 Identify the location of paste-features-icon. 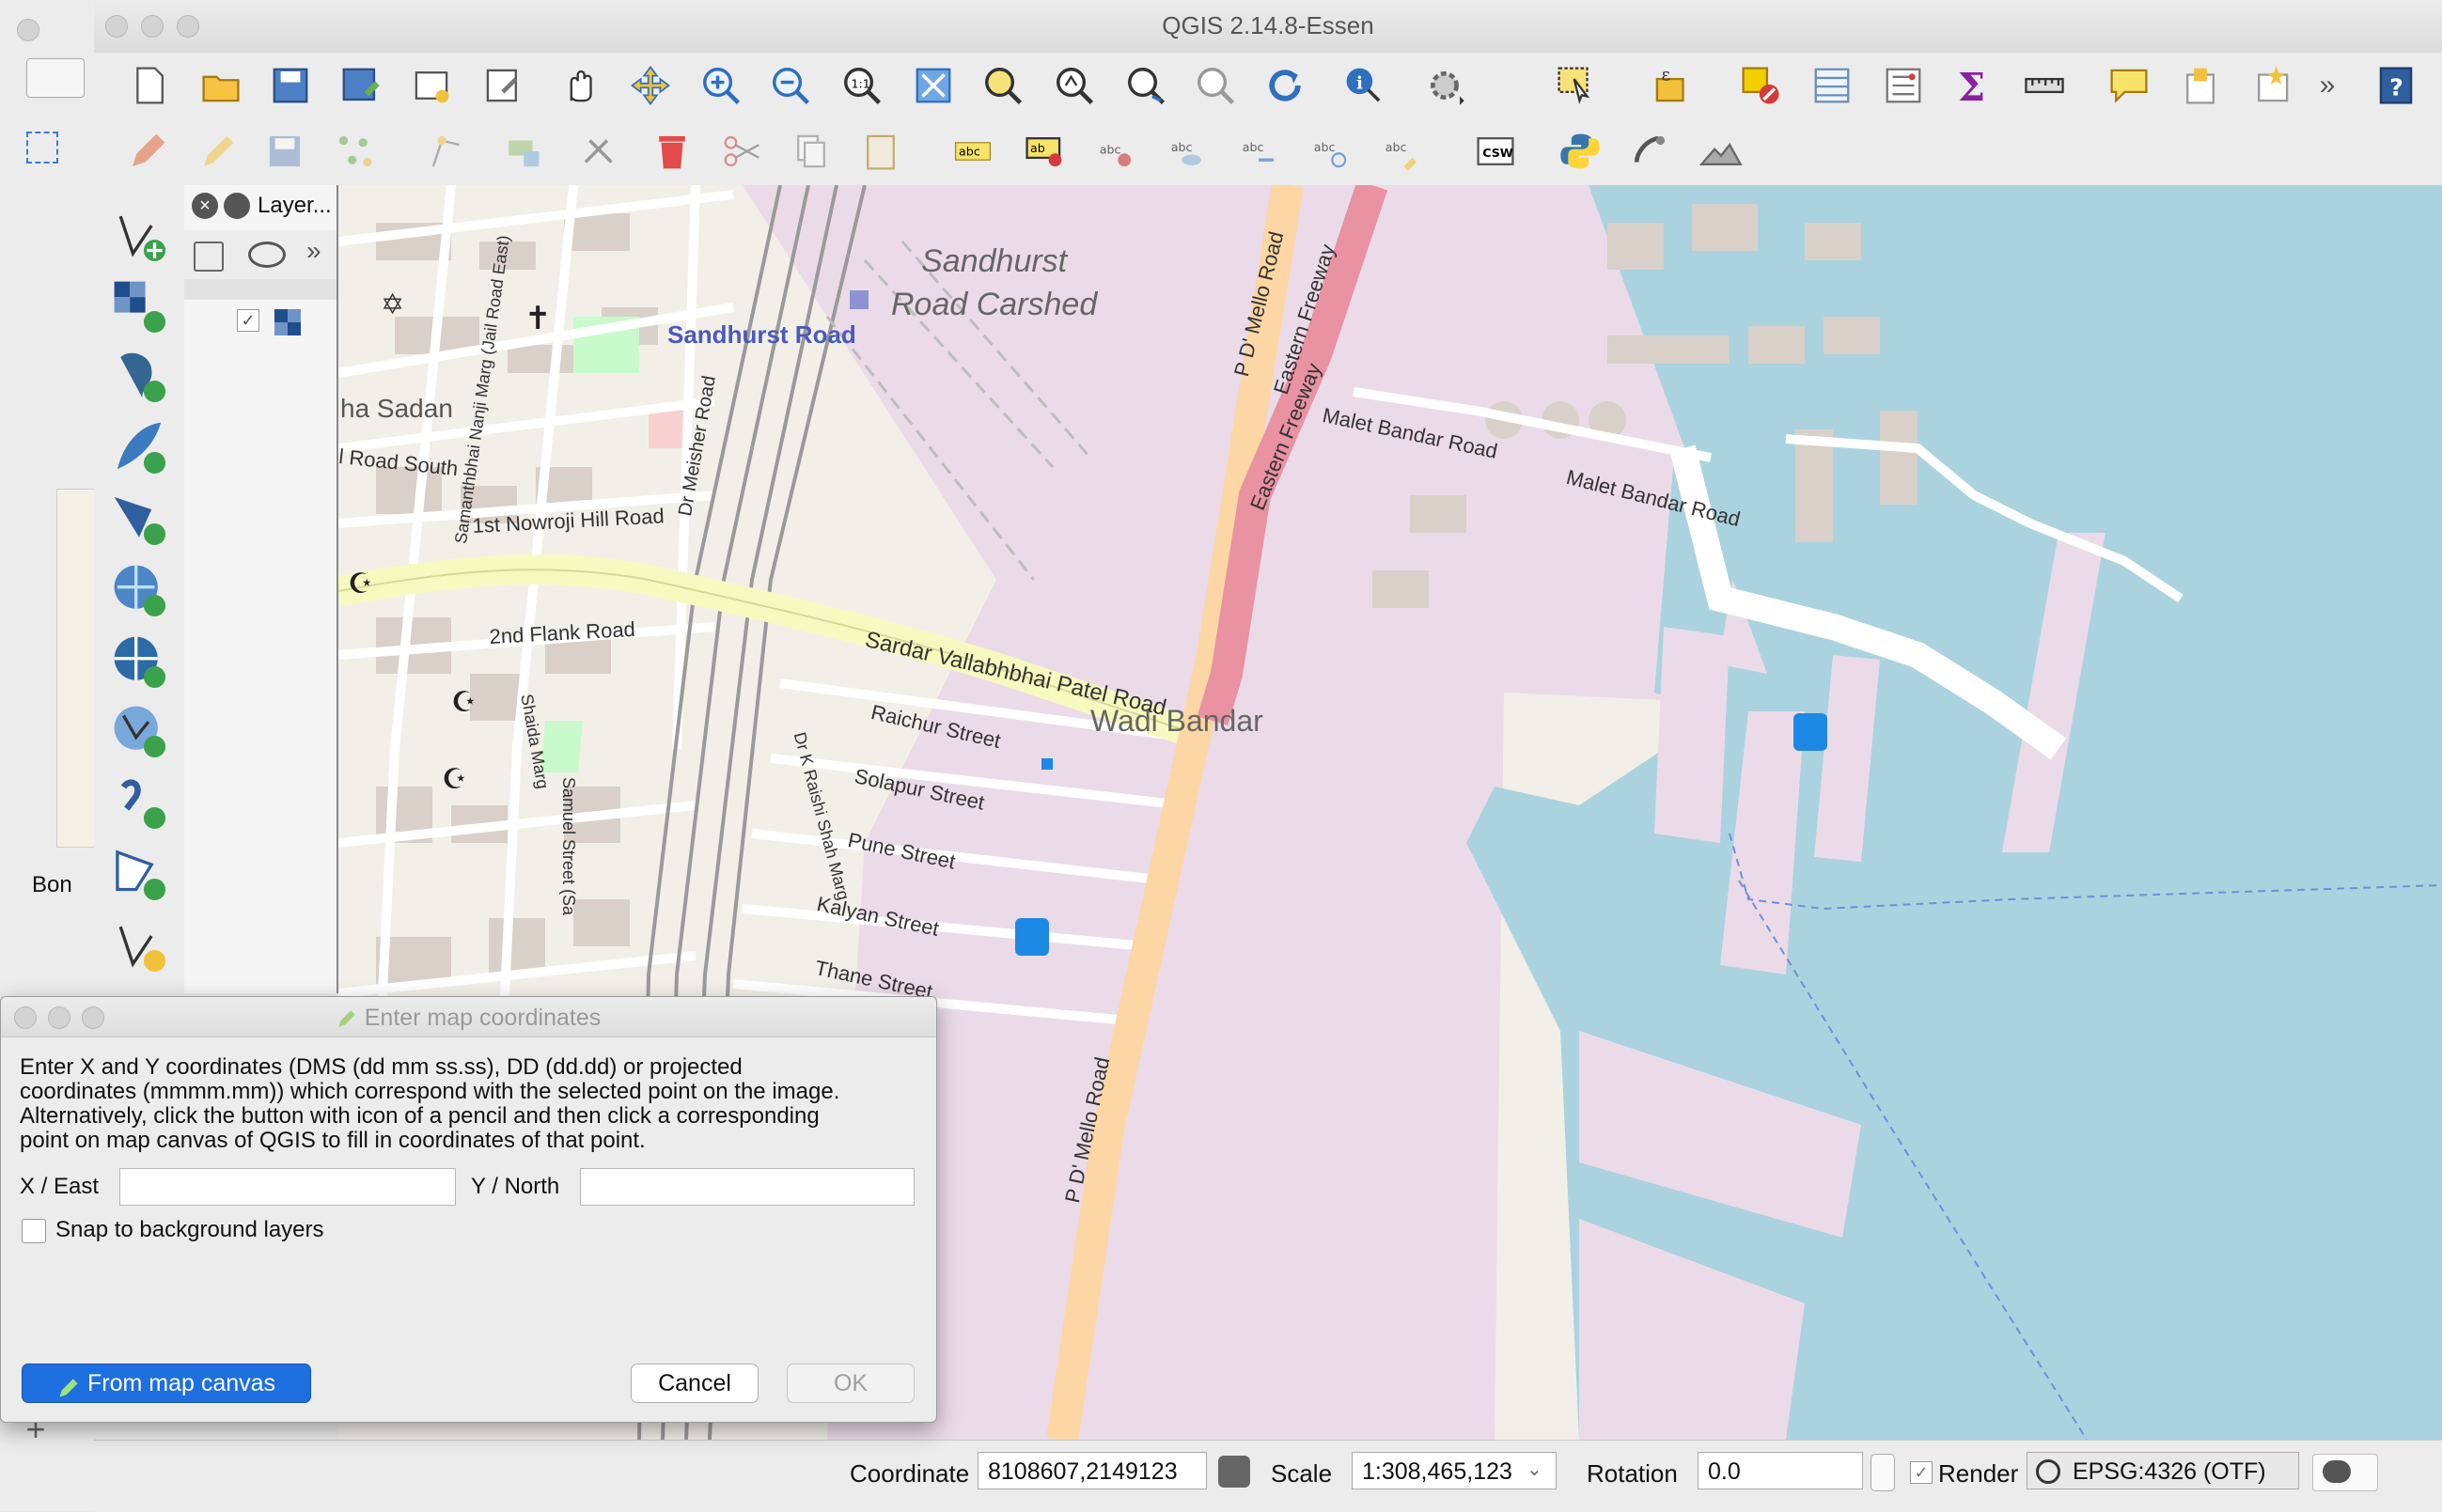
(880, 151).